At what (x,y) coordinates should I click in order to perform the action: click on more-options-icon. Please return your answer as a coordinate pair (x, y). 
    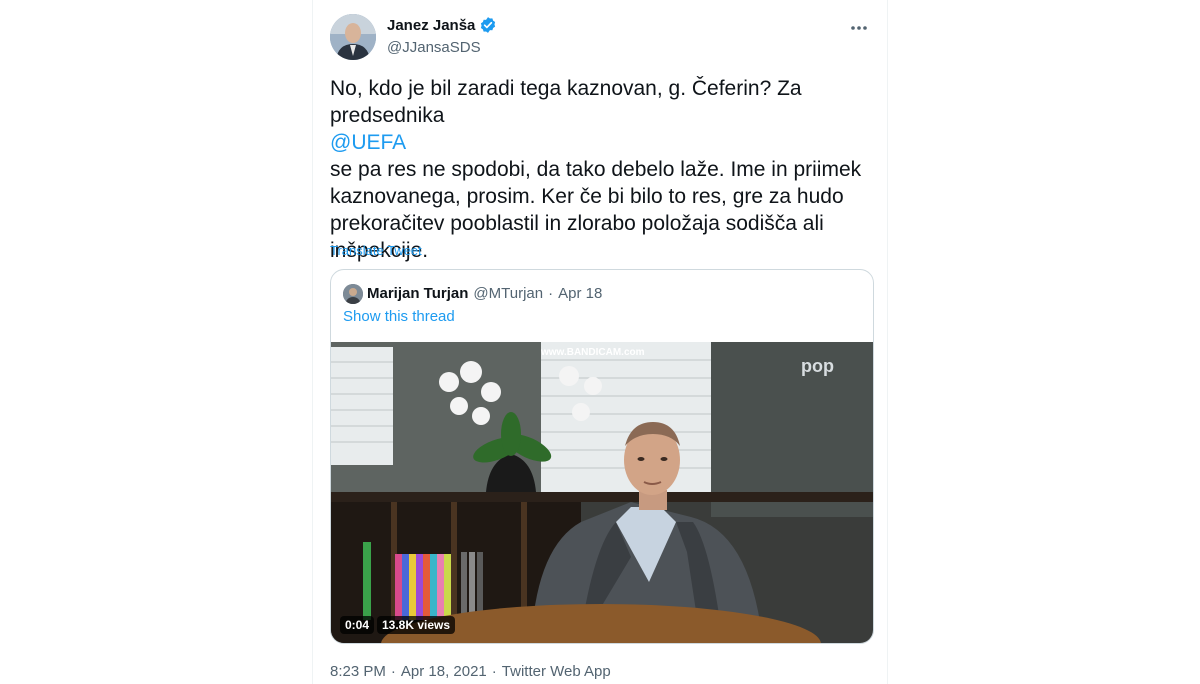
    Looking at the image, I should click on (859, 28).